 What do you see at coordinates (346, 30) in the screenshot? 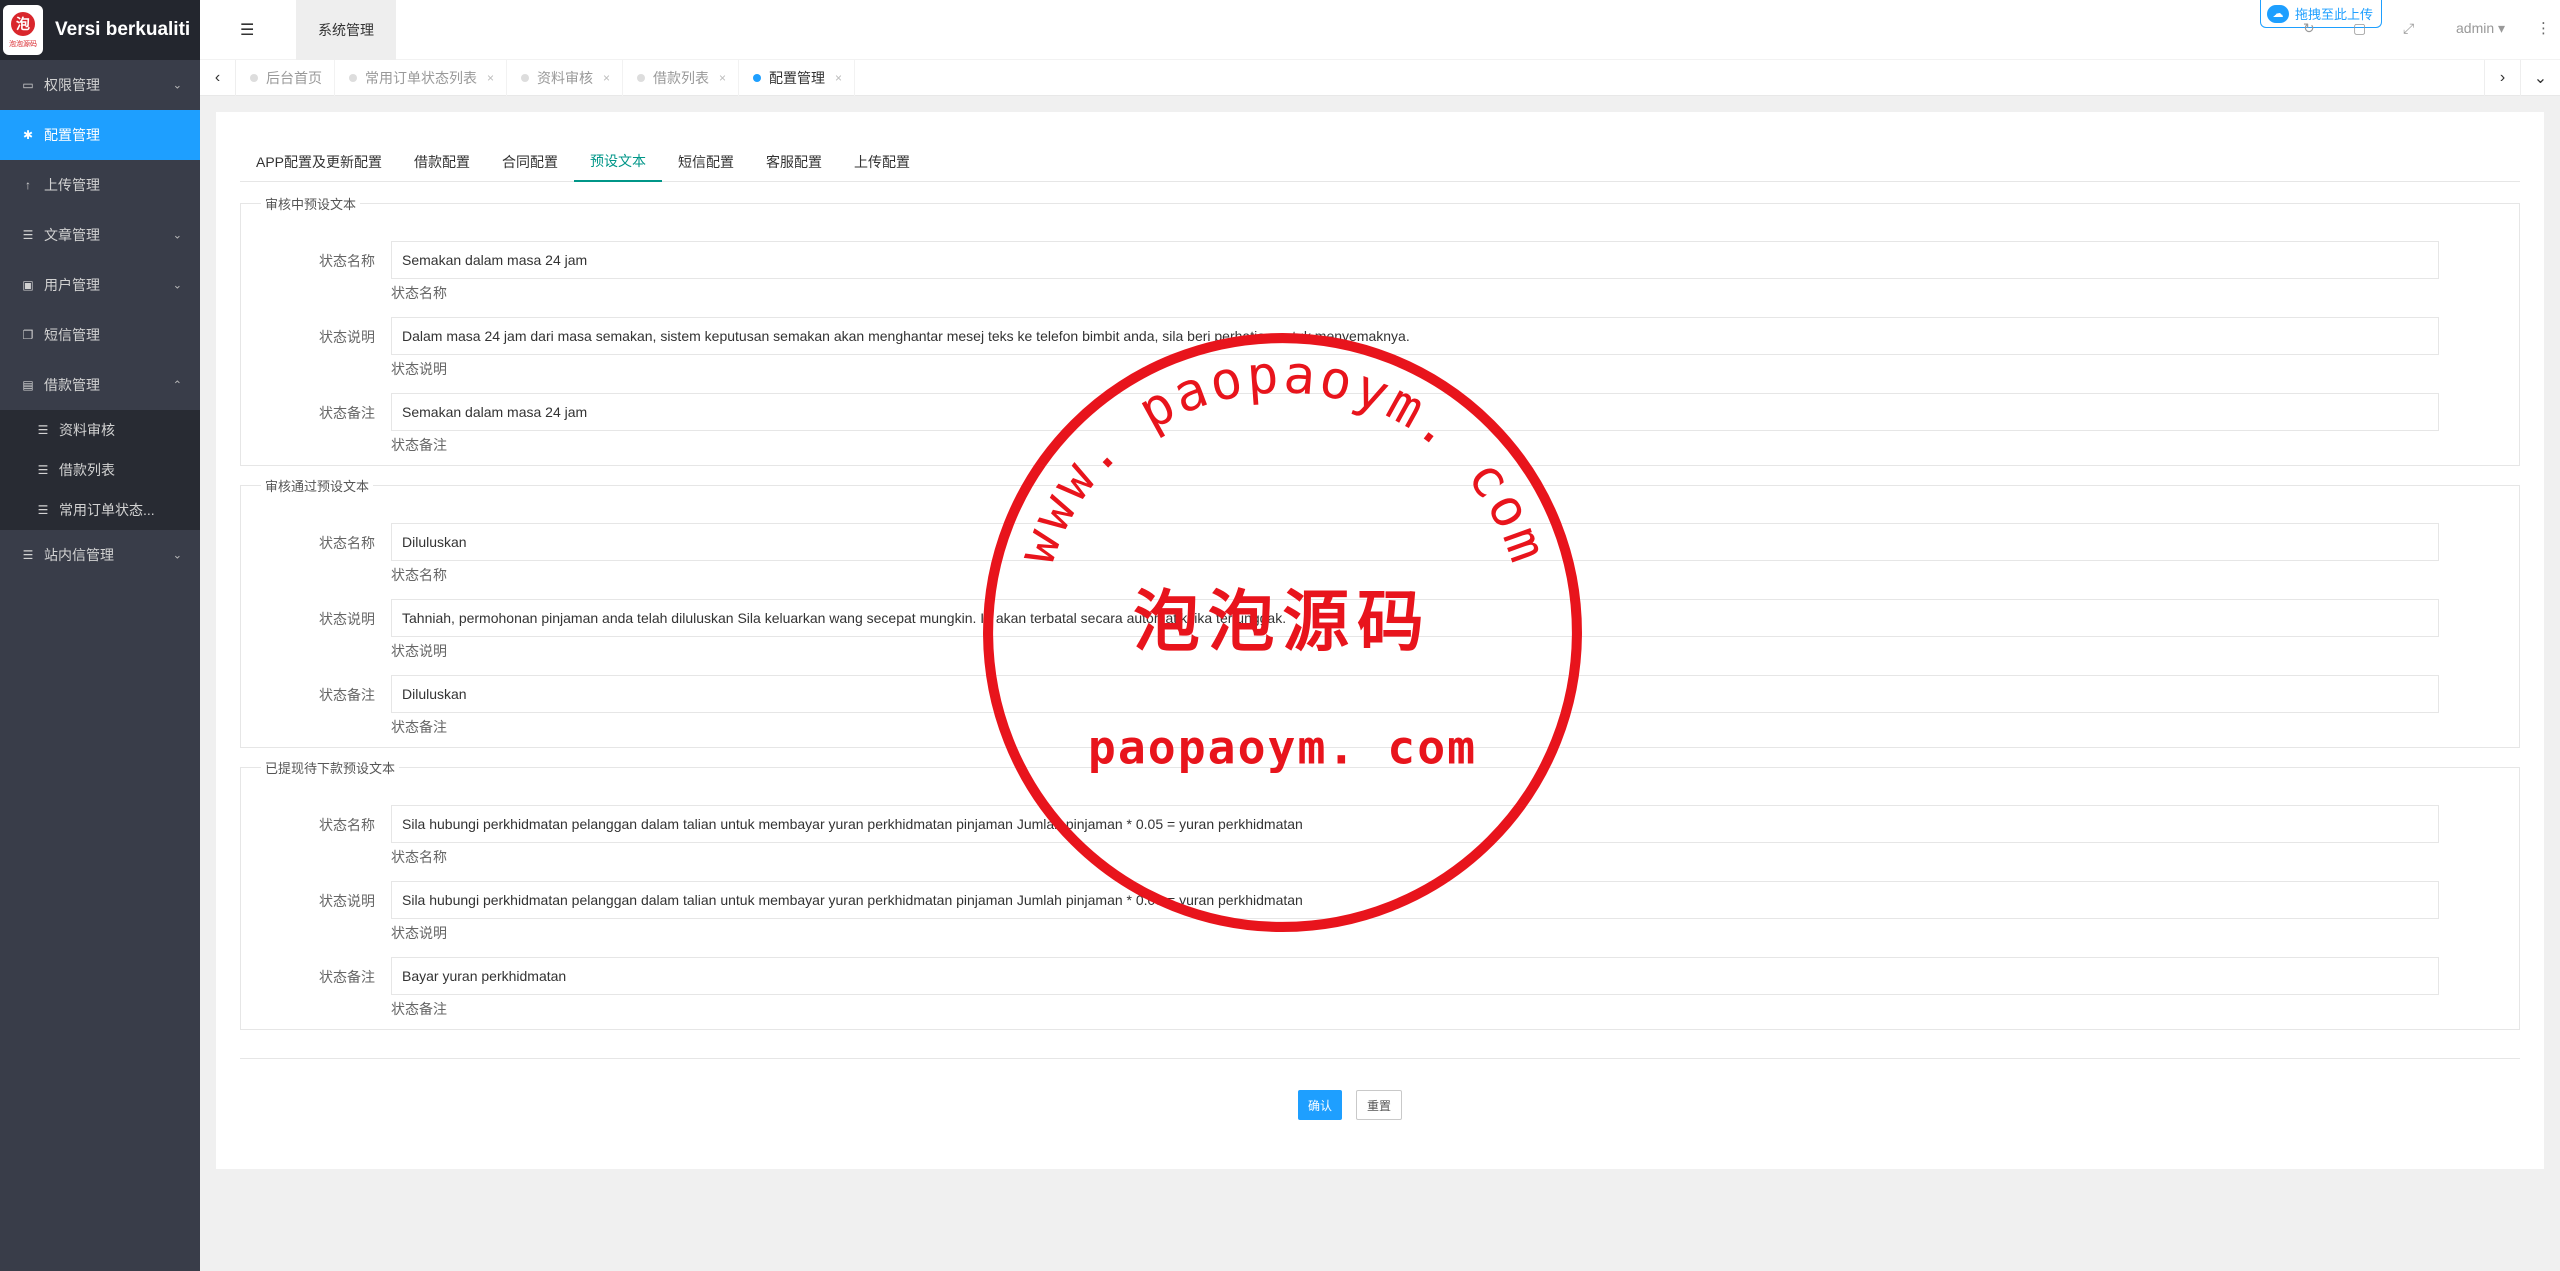
I see `system-management-tab: 系统管理` at bounding box center [346, 30].